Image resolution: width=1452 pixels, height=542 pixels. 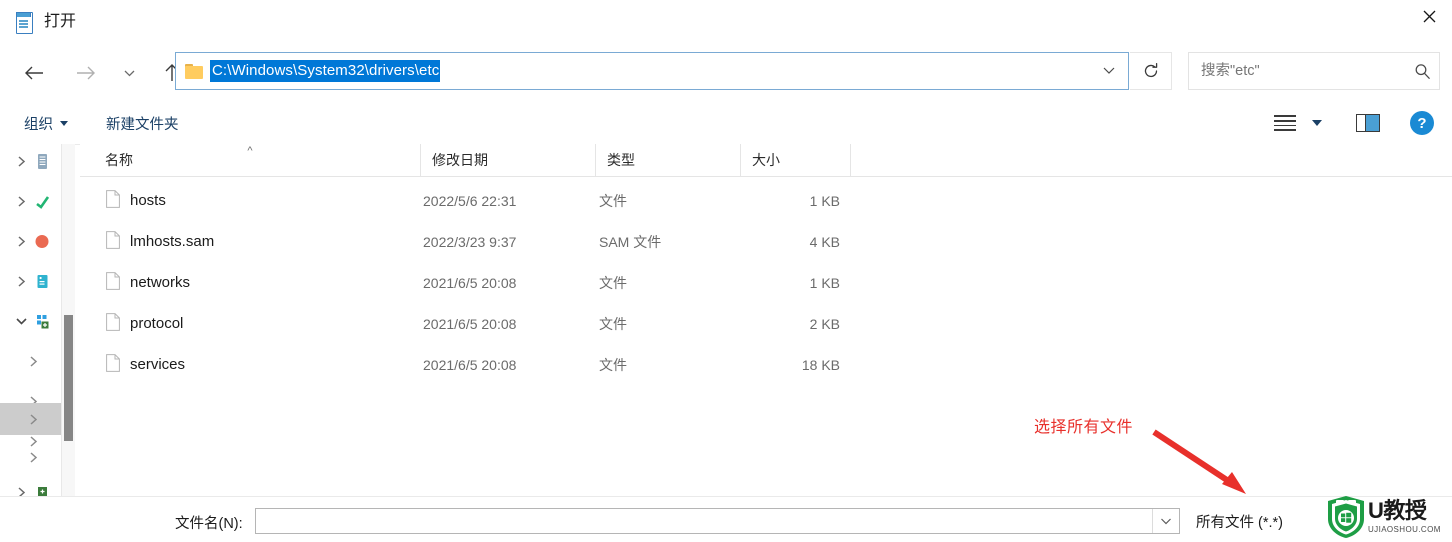 I want to click on address-path-text: C:\Windows\System32\drivers\etc, so click(x=325, y=71).